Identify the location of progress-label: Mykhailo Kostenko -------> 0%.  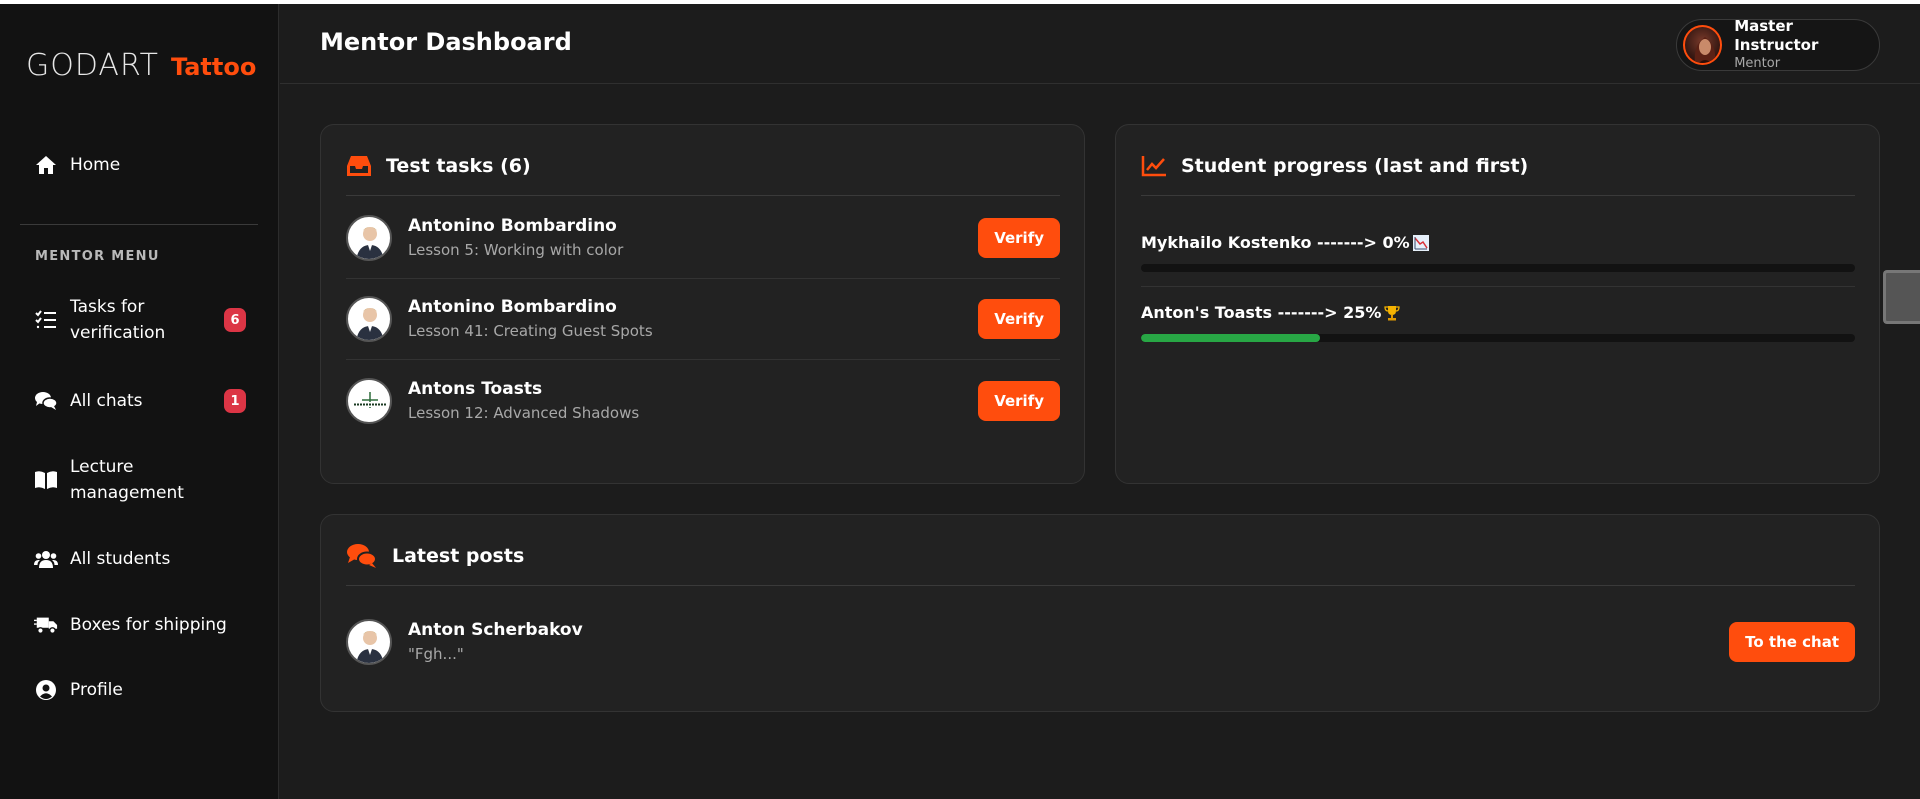
(1275, 242).